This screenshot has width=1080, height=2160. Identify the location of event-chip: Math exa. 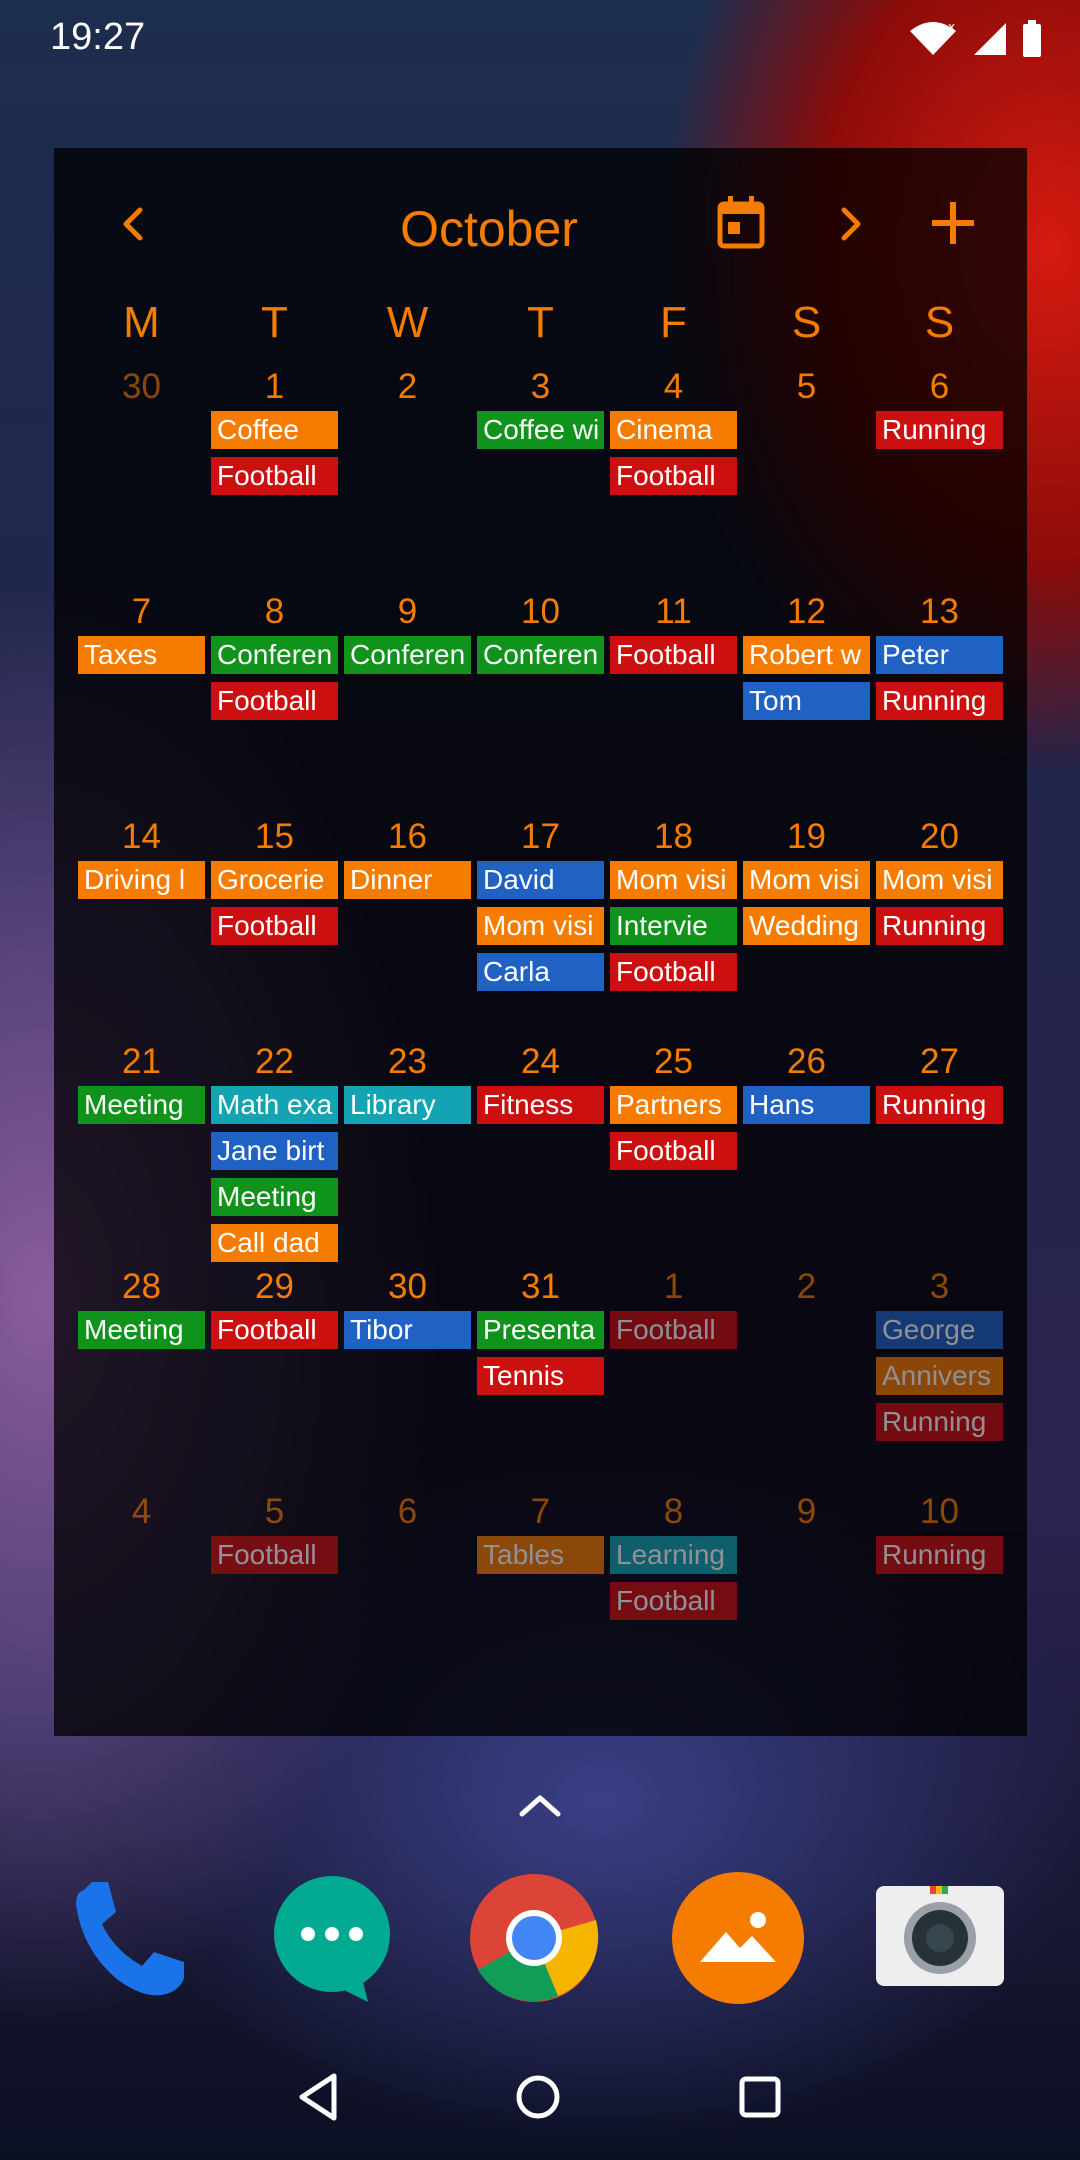
(274, 1105).